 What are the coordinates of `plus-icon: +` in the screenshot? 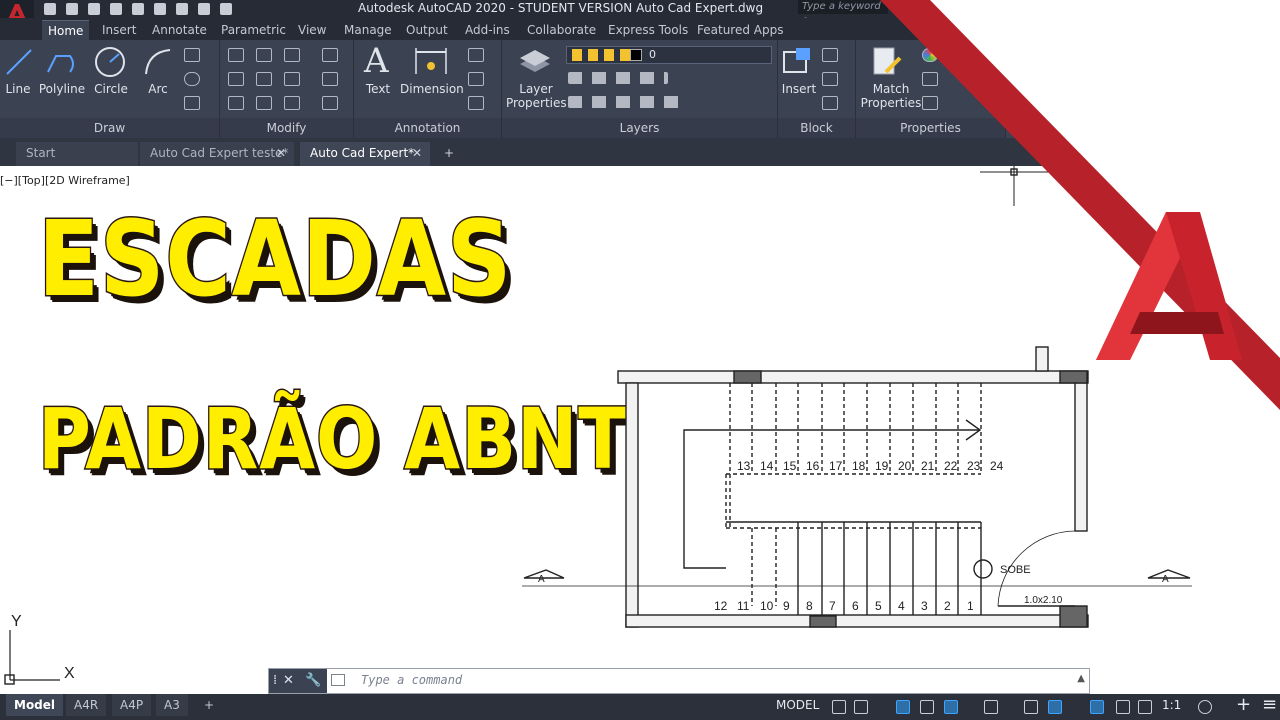 It's located at (1243, 704).